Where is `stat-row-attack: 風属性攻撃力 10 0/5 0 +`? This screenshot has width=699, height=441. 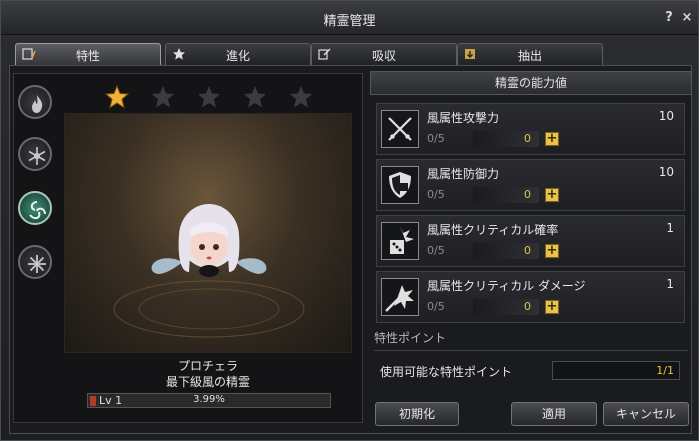
stat-row-attack: 風属性攻撃力 10 0/5 0 + is located at coordinates (530, 129).